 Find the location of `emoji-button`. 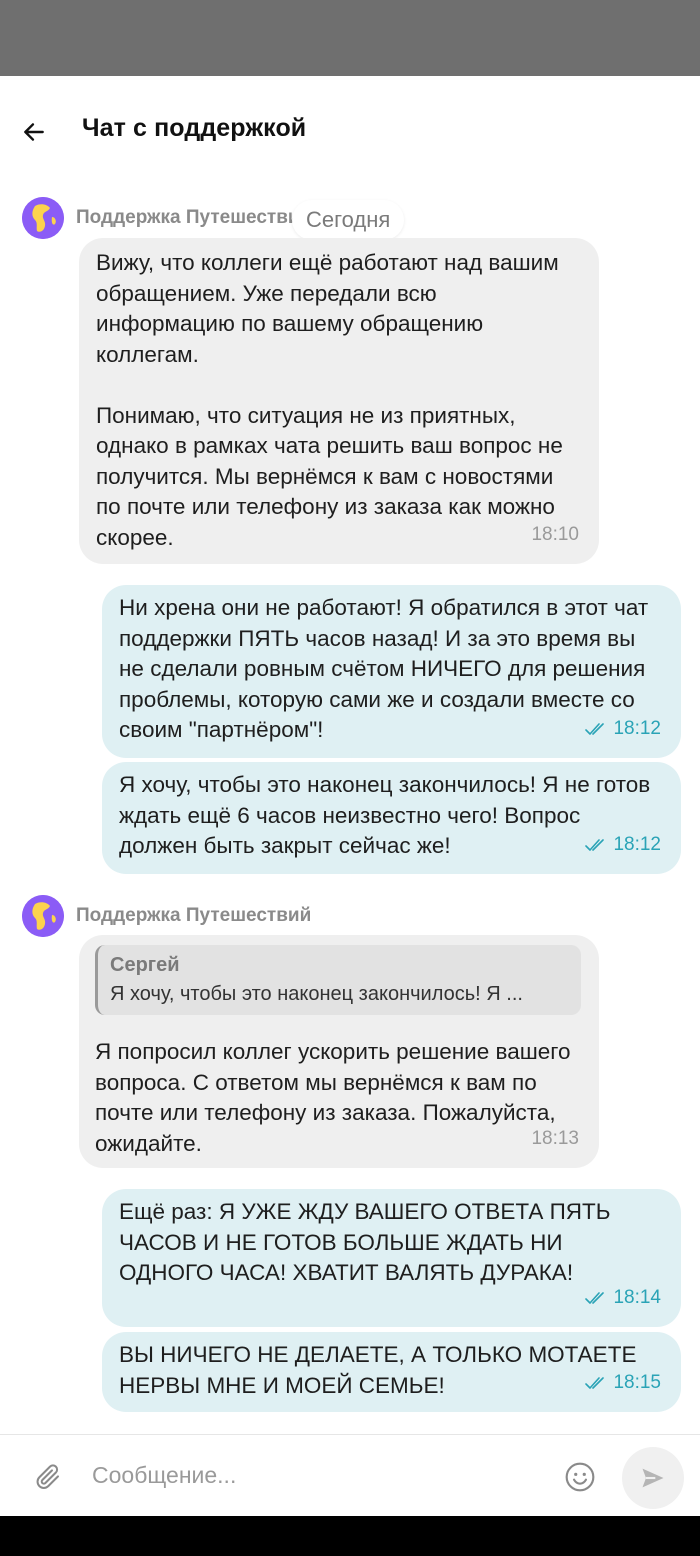

emoji-button is located at coordinates (580, 1477).